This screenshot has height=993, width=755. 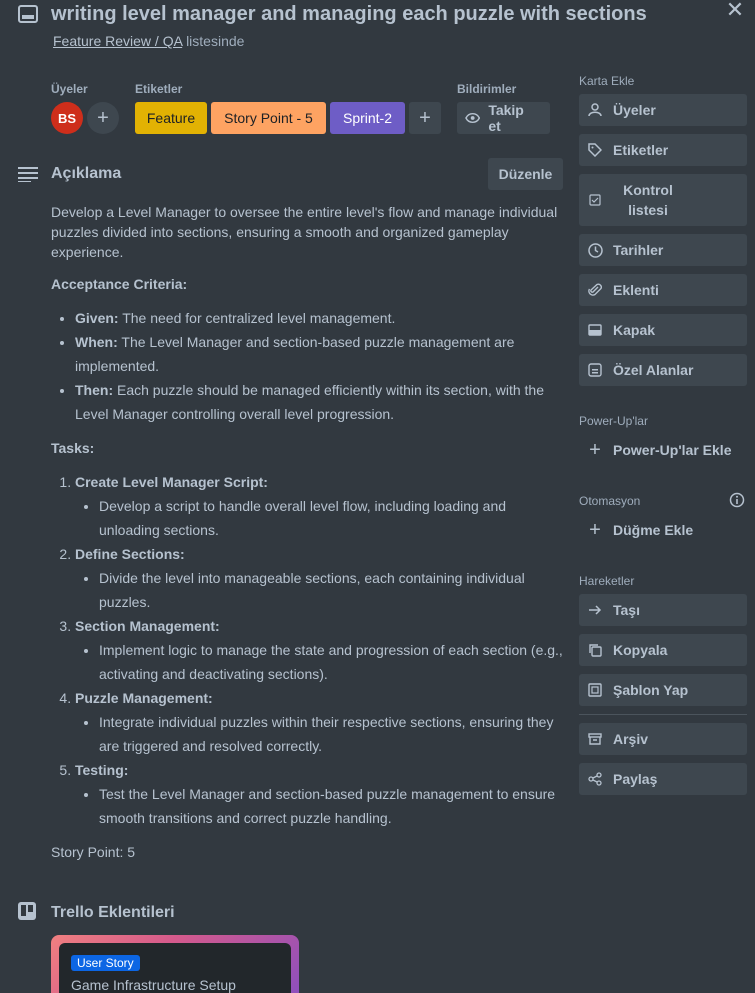 What do you see at coordinates (159, 89) in the screenshot?
I see `labels-label: Etiketler` at bounding box center [159, 89].